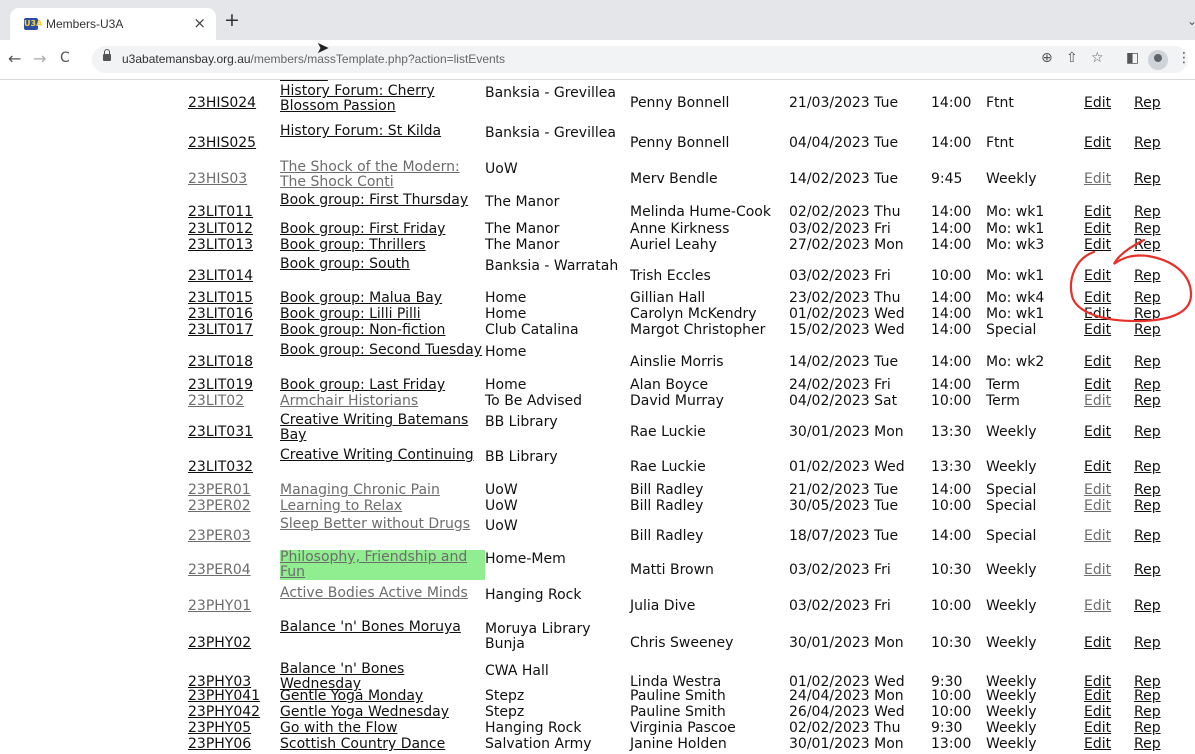  I want to click on event-code-link-text: 23PHY05, so click(219, 728).